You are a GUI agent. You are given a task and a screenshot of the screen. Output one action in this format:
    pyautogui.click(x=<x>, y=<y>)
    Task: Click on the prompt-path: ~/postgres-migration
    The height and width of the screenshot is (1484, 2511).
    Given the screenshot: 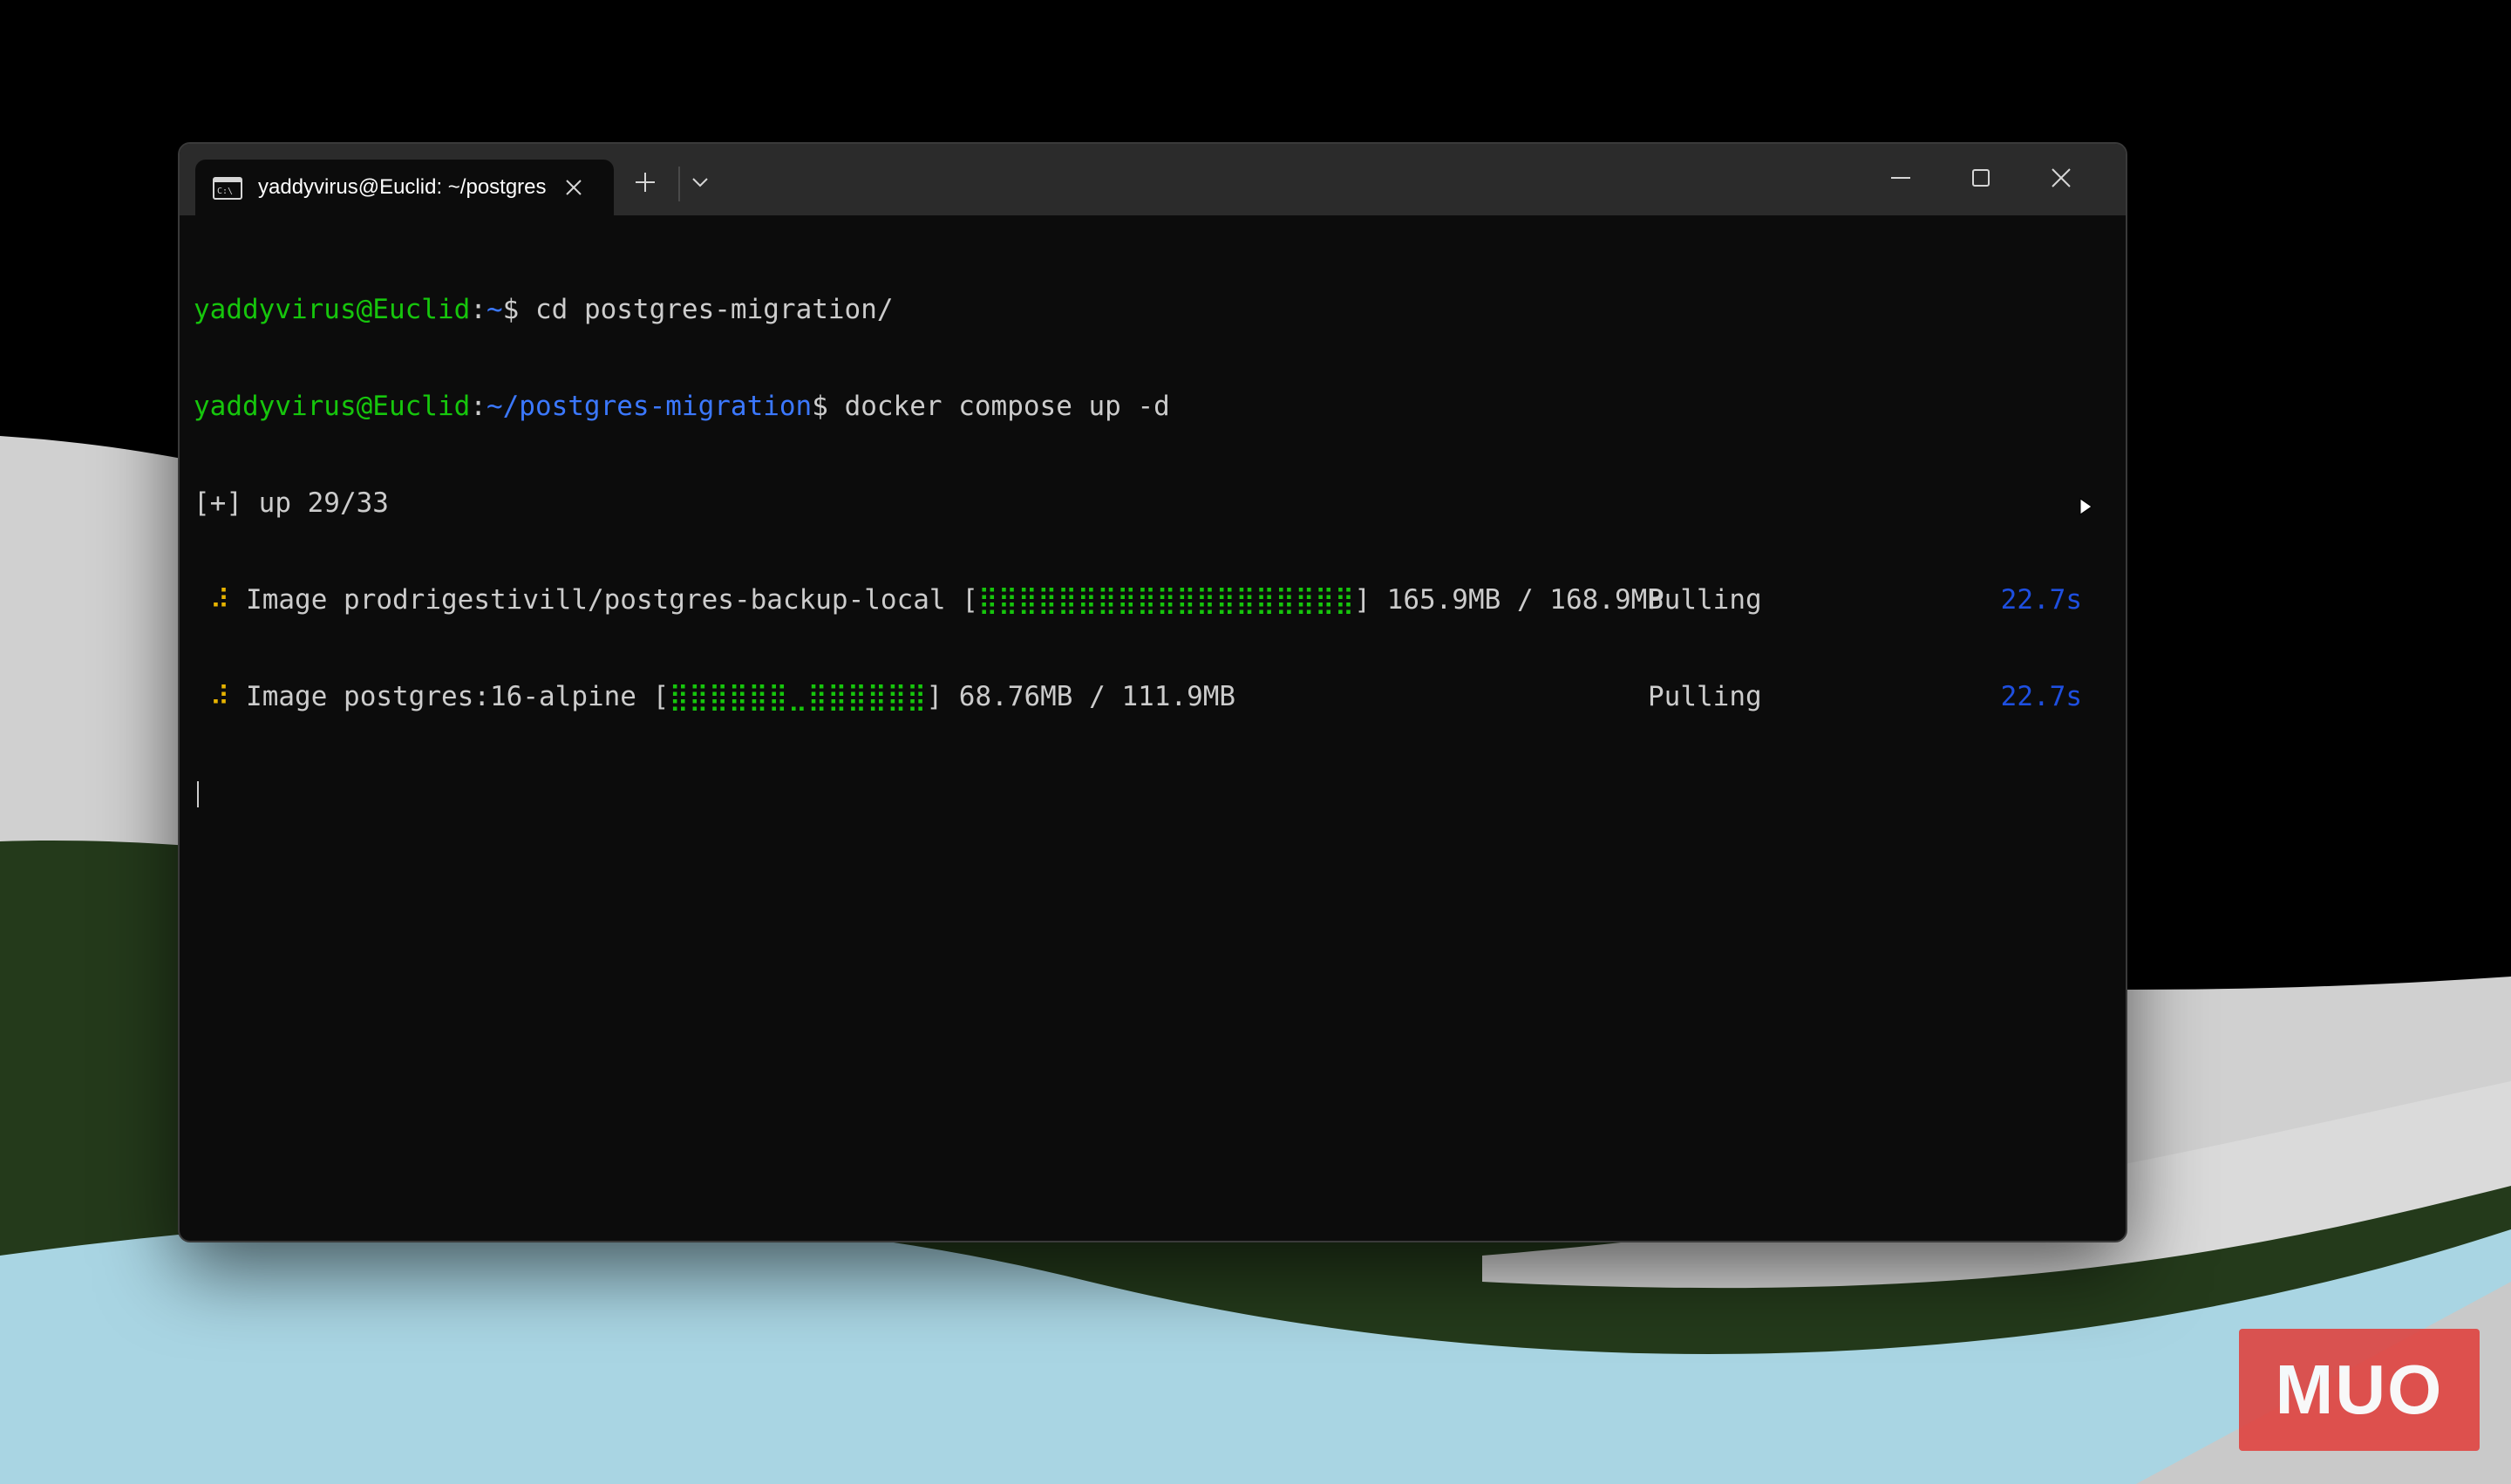 What is the action you would take?
    pyautogui.click(x=649, y=406)
    